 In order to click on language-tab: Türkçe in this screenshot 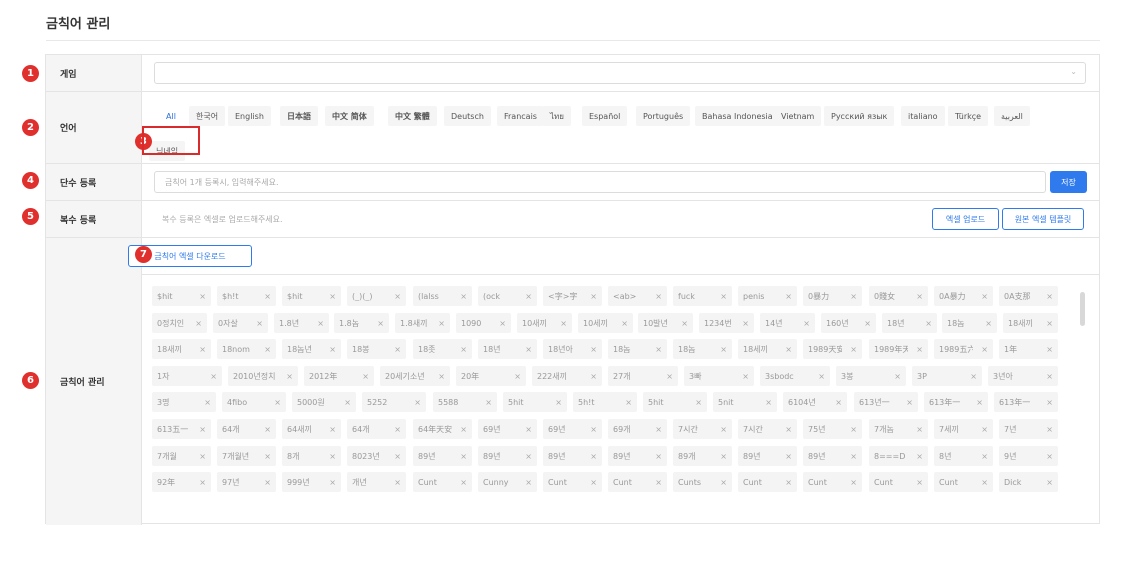, I will do `click(968, 116)`.